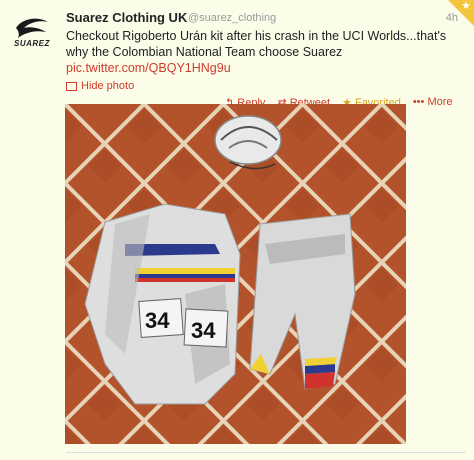 Image resolution: width=474 pixels, height=460 pixels. I want to click on avatar-label: SUAREZ, so click(32, 43).